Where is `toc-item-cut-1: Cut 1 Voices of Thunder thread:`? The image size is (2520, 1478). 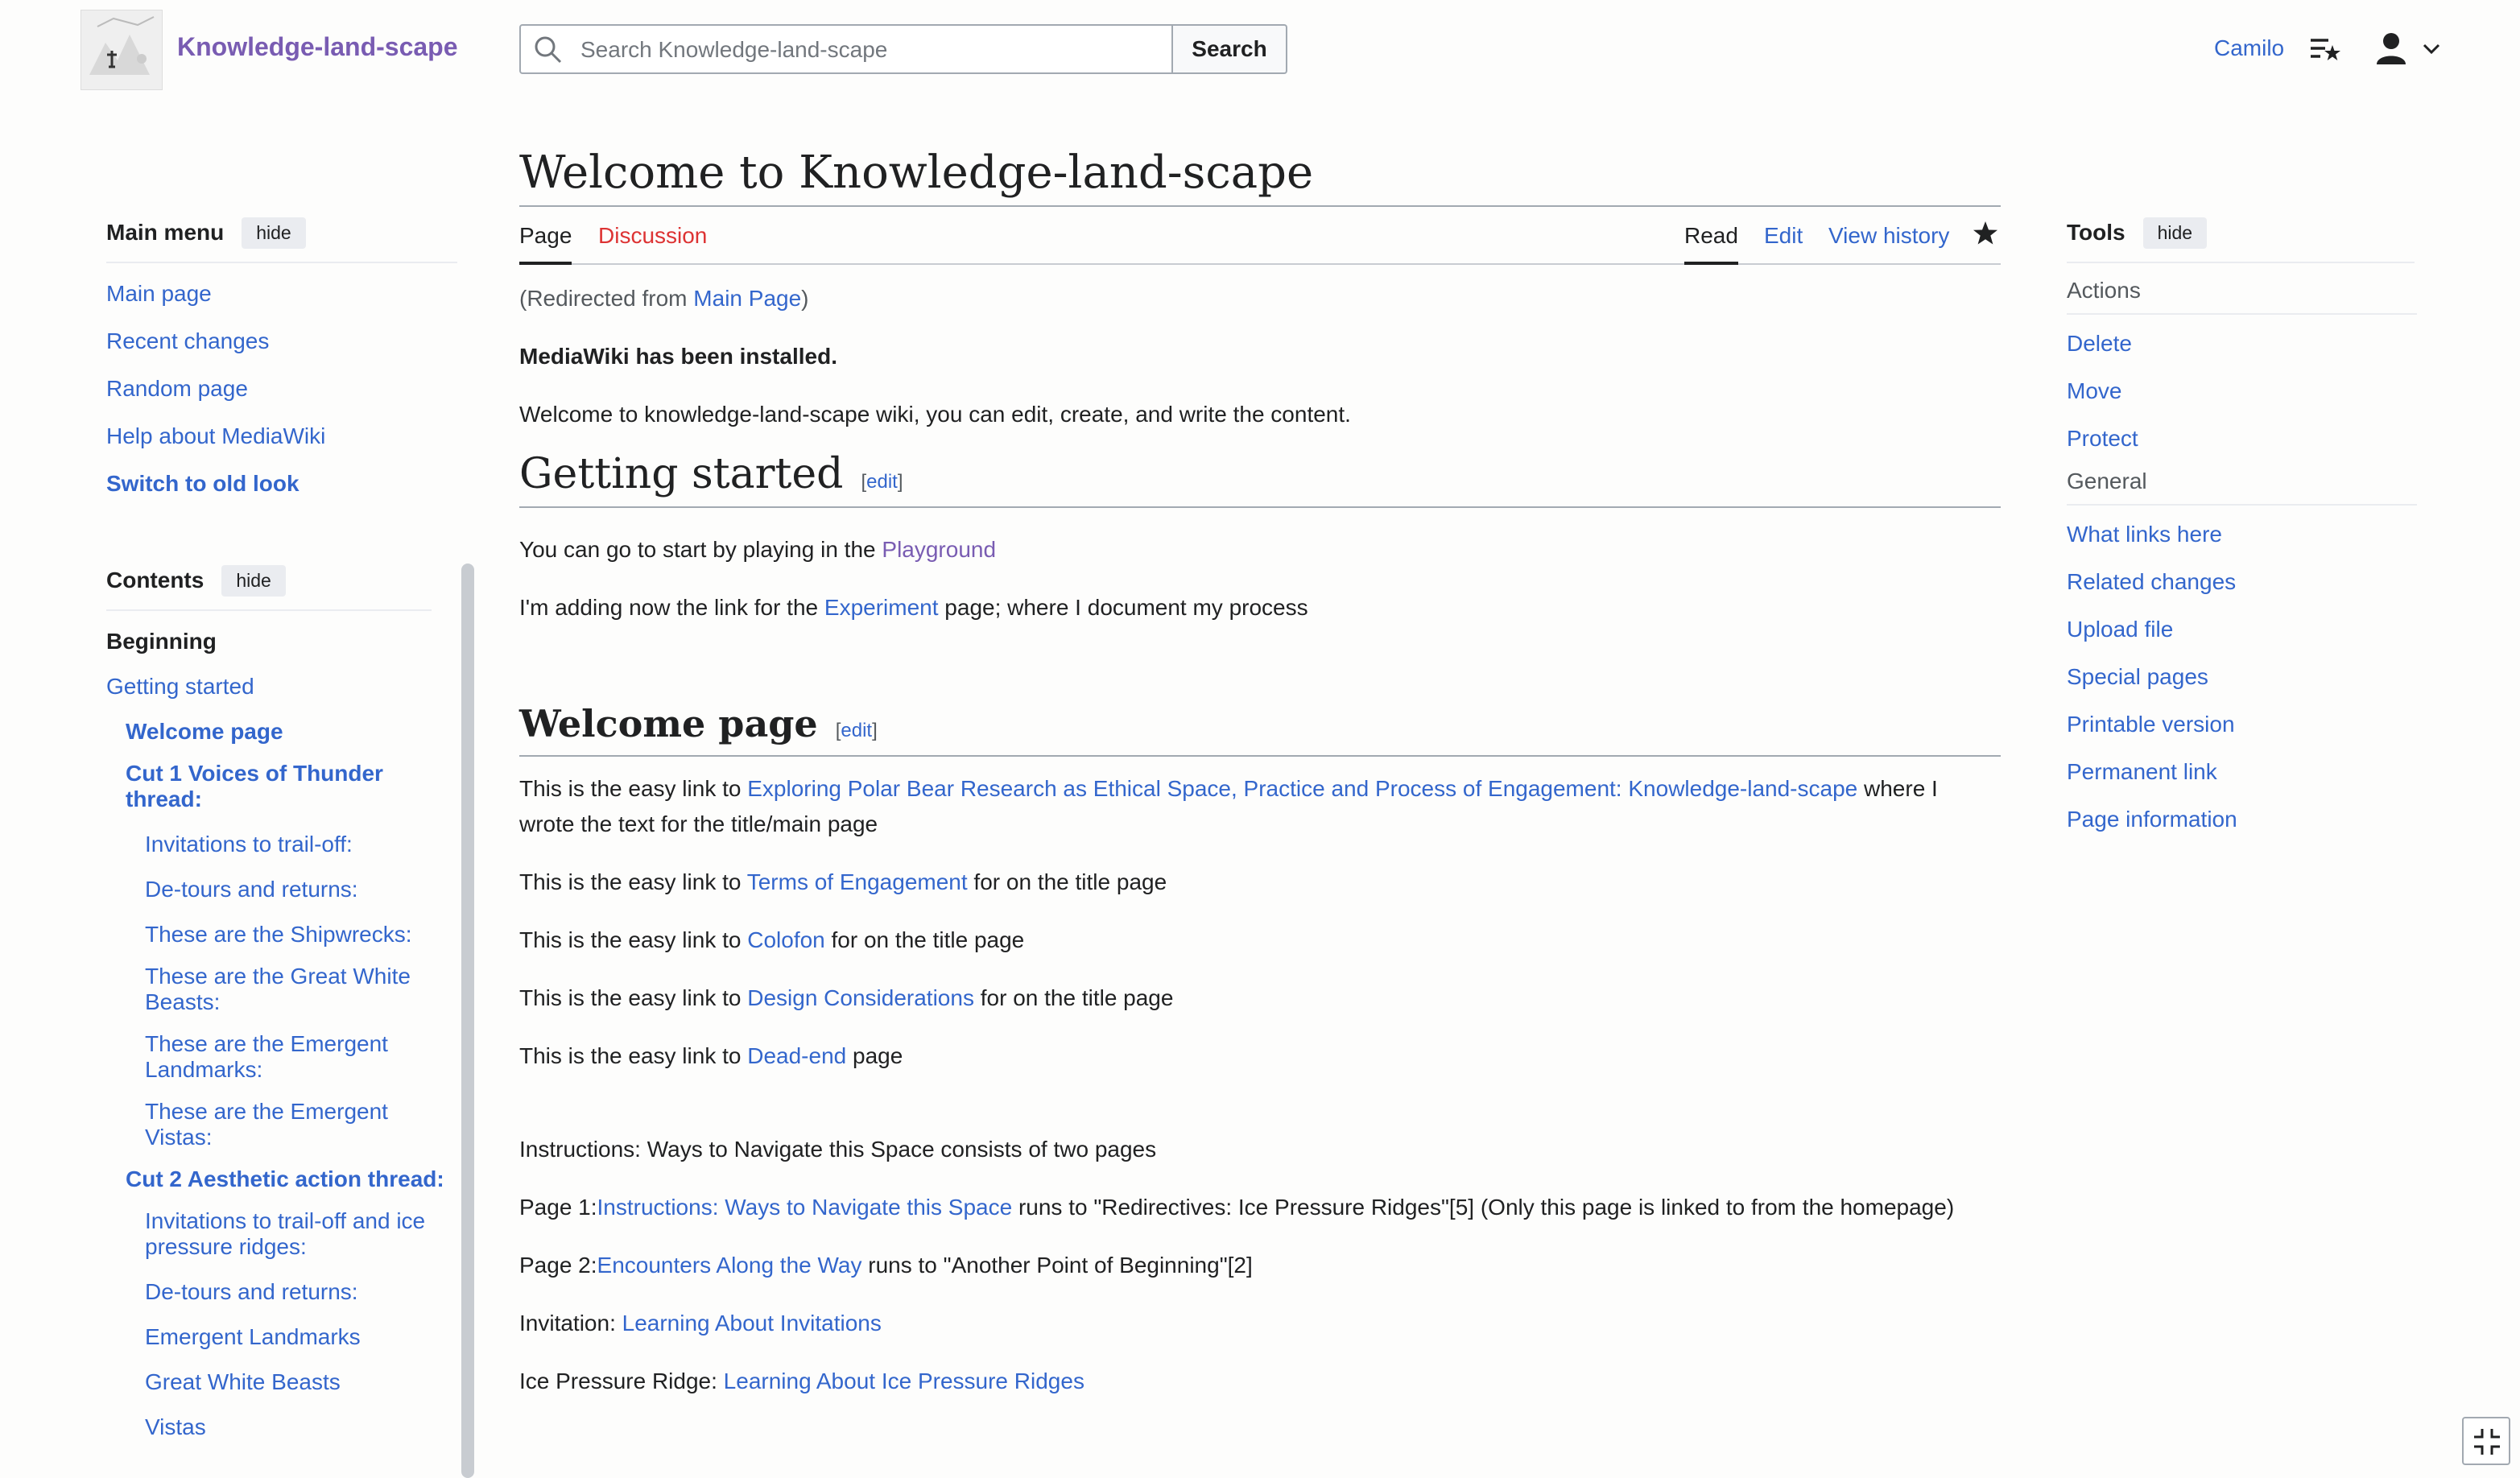
toc-item-cut-1: Cut 1 Voices of Thunder thread: is located at coordinates (275, 788).